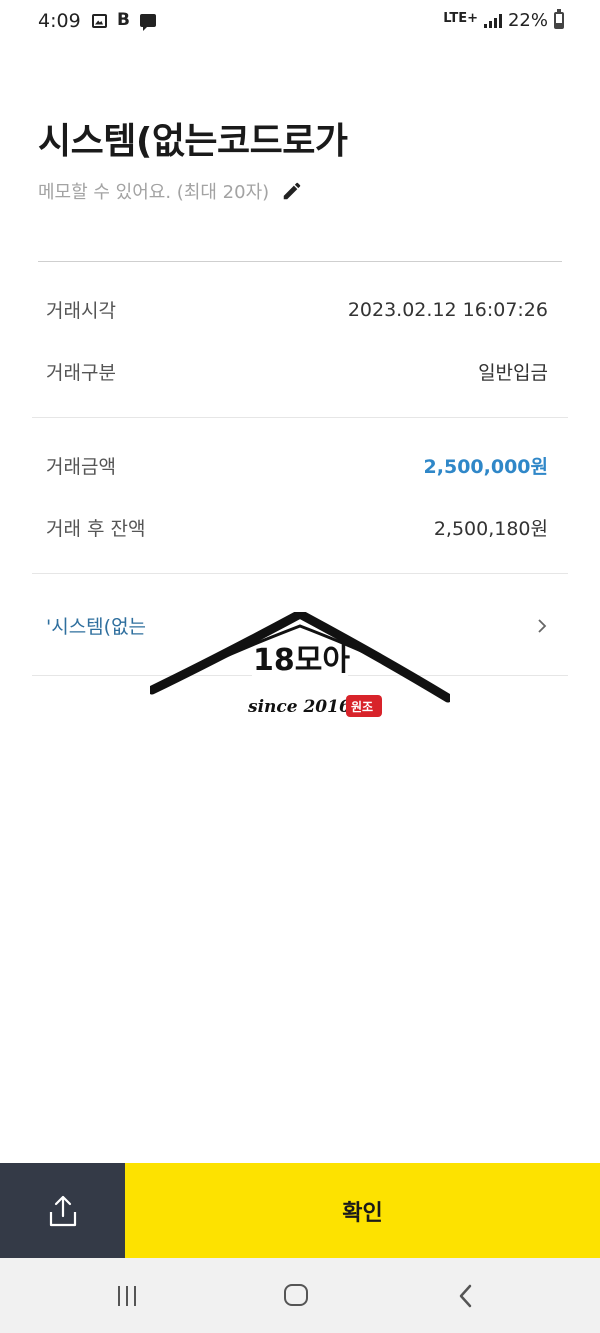  What do you see at coordinates (300, 261) in the screenshot?
I see `header-divider` at bounding box center [300, 261].